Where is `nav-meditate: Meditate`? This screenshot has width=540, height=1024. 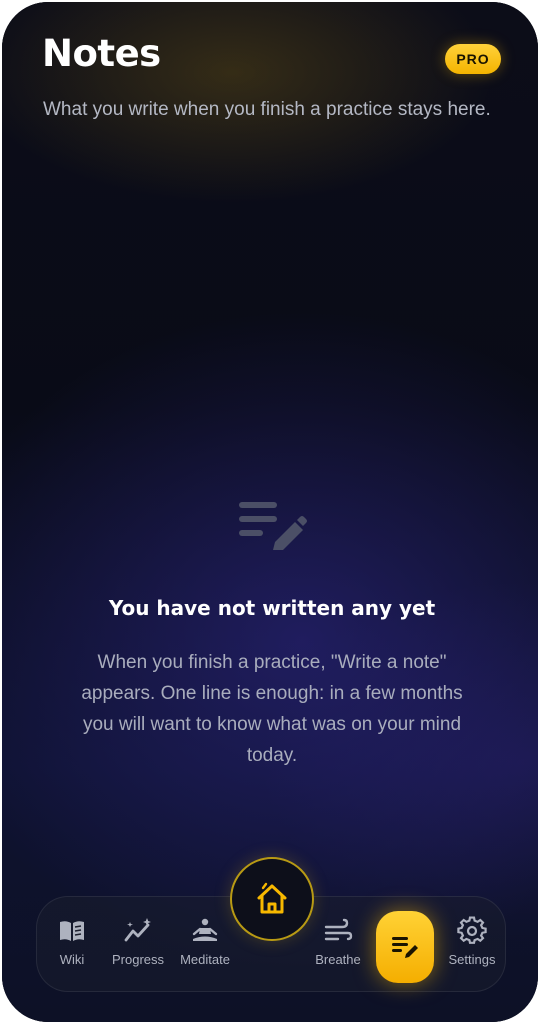
nav-meditate: Meditate is located at coordinates (205, 947).